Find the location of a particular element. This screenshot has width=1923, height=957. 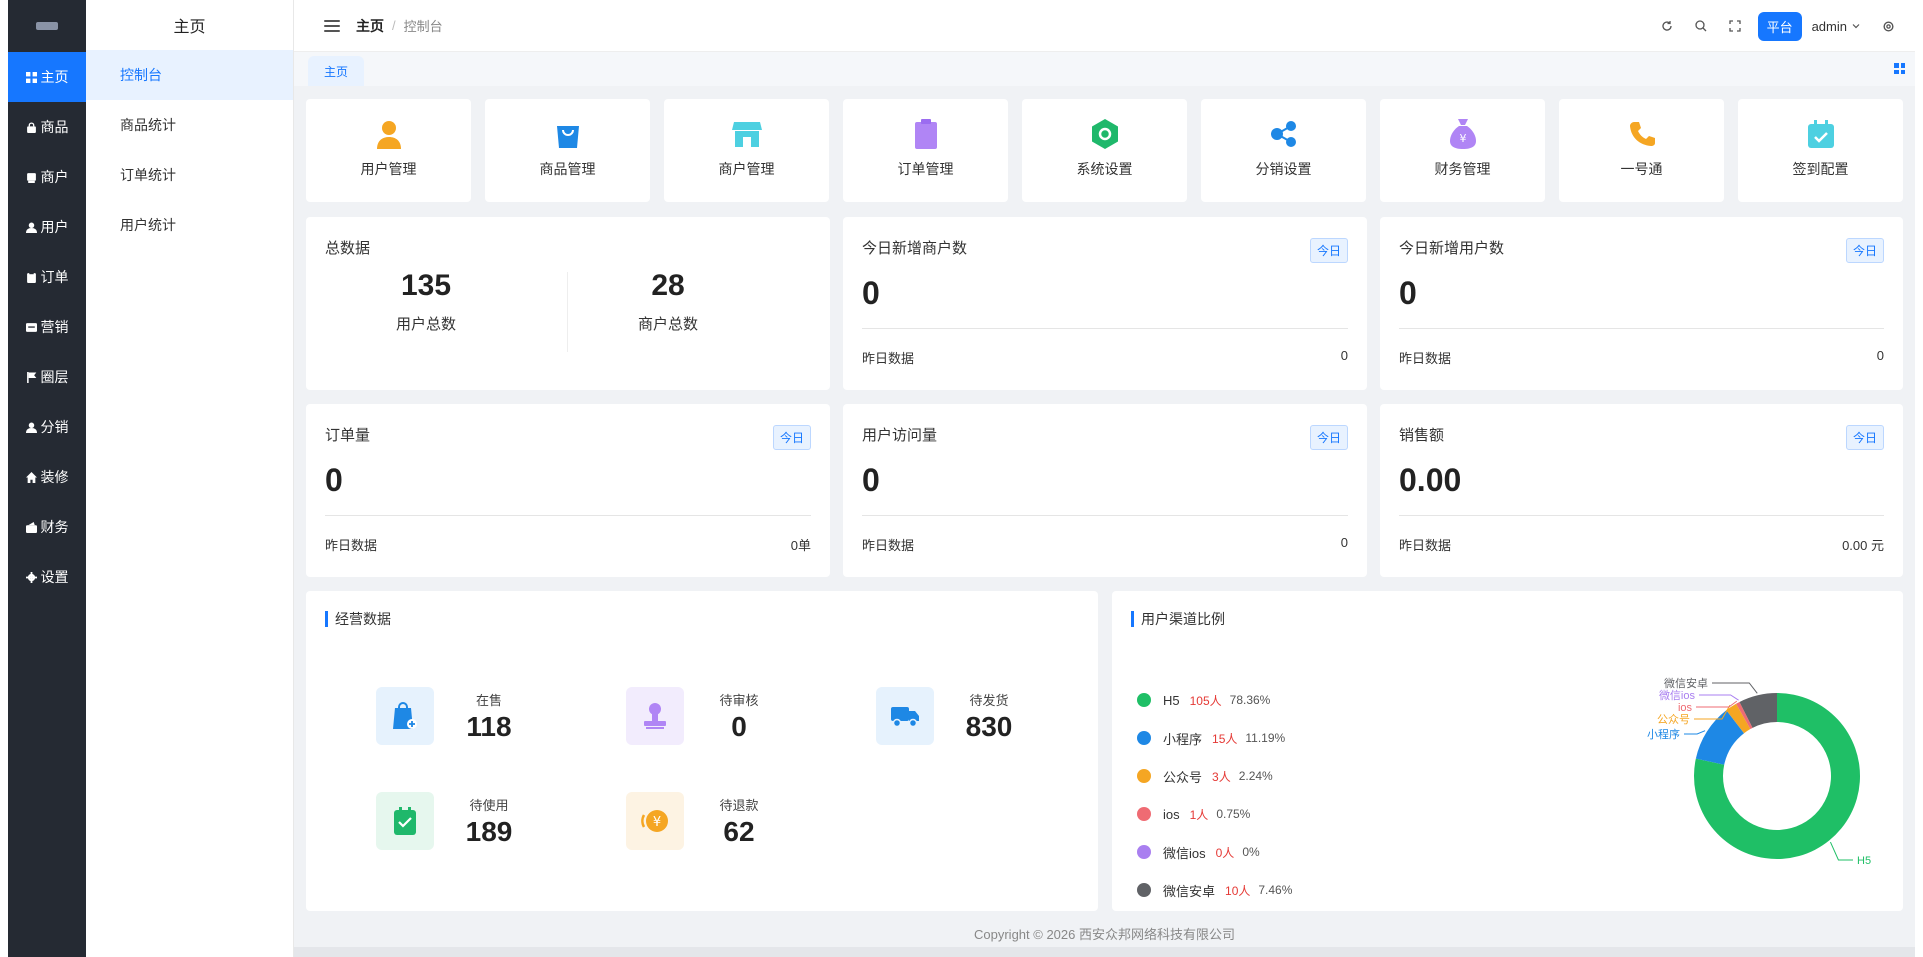

gear-icon is located at coordinates (31, 577).